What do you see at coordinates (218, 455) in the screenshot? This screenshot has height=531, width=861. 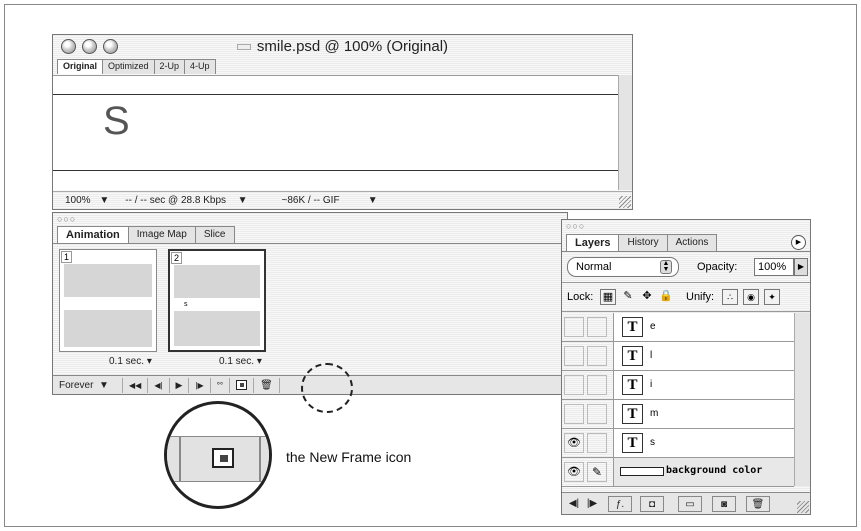 I see `magnified-callout` at bounding box center [218, 455].